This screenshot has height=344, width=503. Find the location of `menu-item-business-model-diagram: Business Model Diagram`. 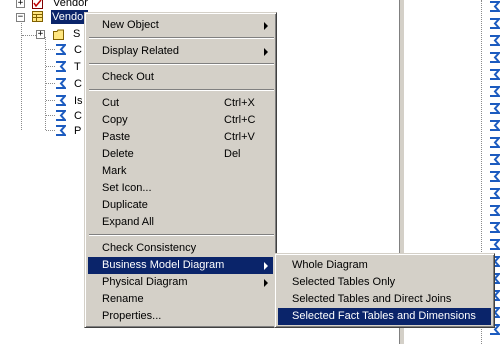

menu-item-business-model-diagram: Business Model Diagram is located at coordinates (180, 265).